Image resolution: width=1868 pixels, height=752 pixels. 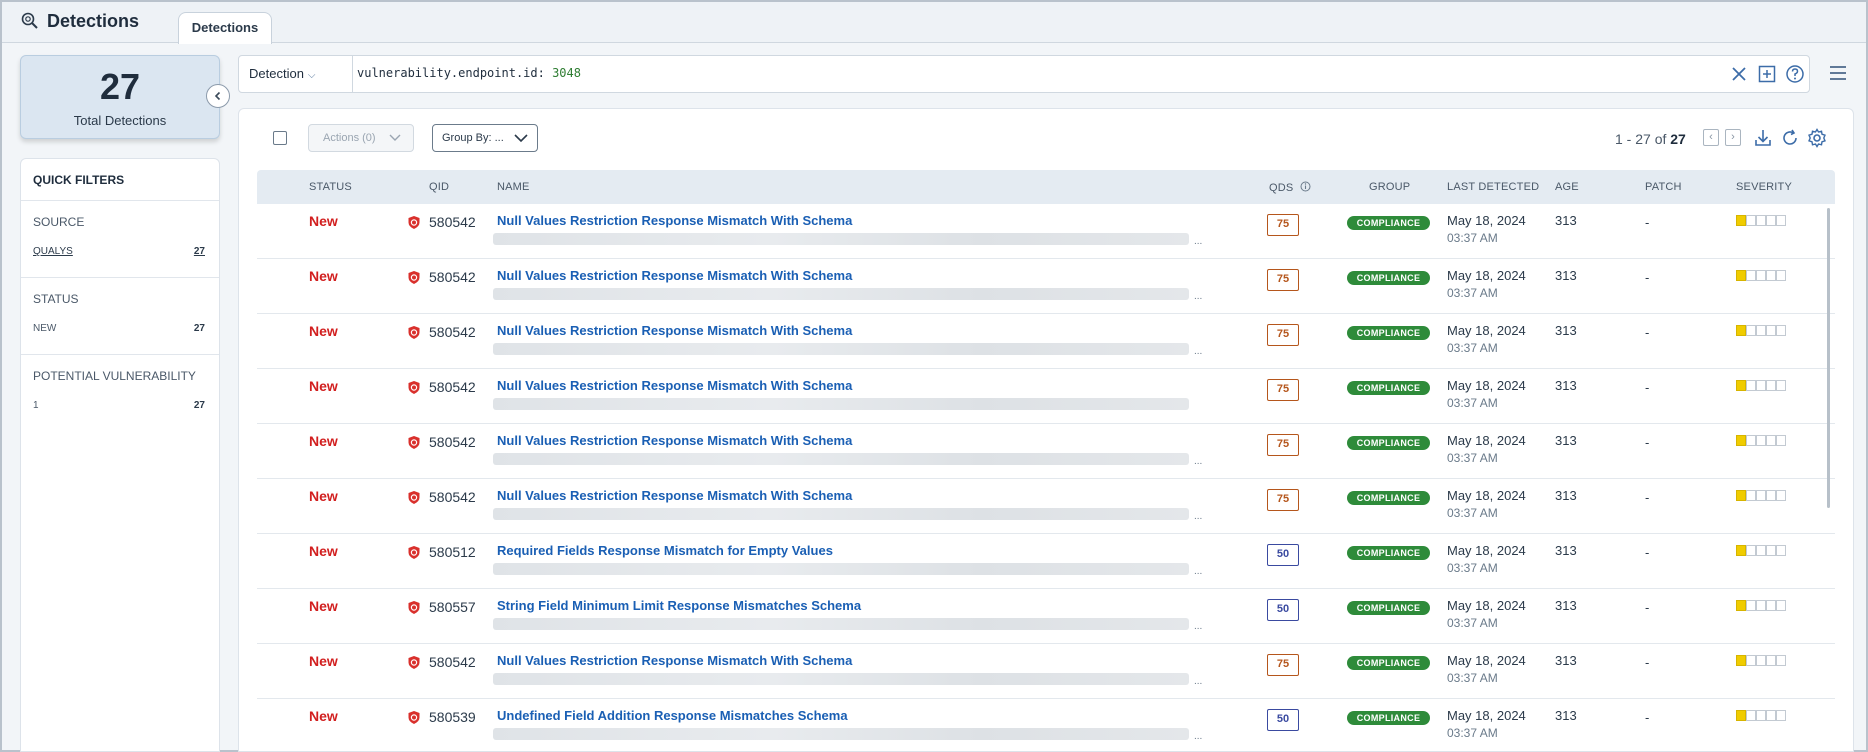 I want to click on column-header-last-detected: LAST DETECTED, so click(x=1493, y=187).